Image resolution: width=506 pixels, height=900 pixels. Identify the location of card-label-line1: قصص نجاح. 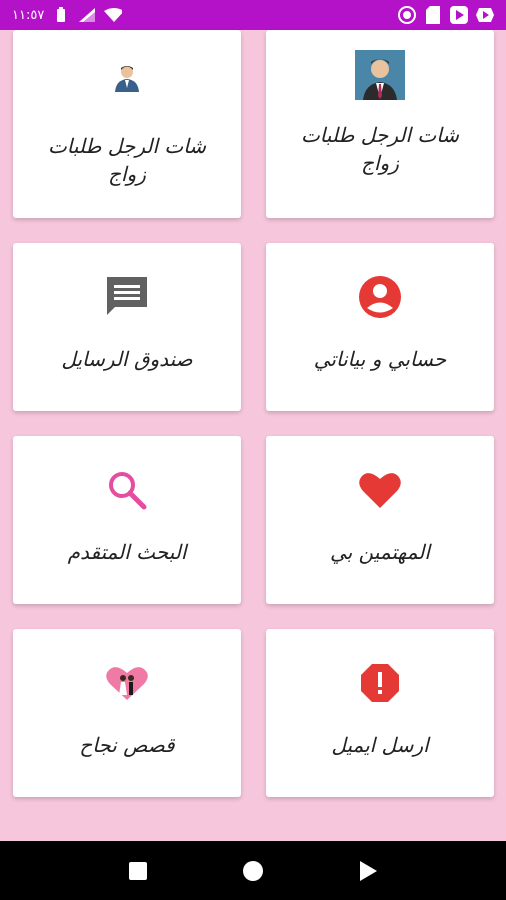
(127, 745).